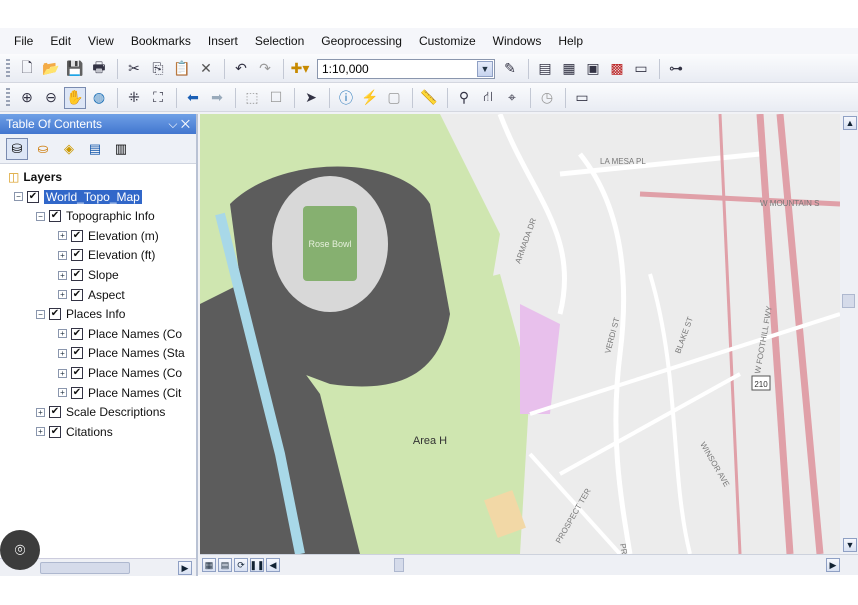 This screenshot has width=858, height=605. I want to click on toc-layer-row: + ✔ Place Names (Cit, so click(119, 393).